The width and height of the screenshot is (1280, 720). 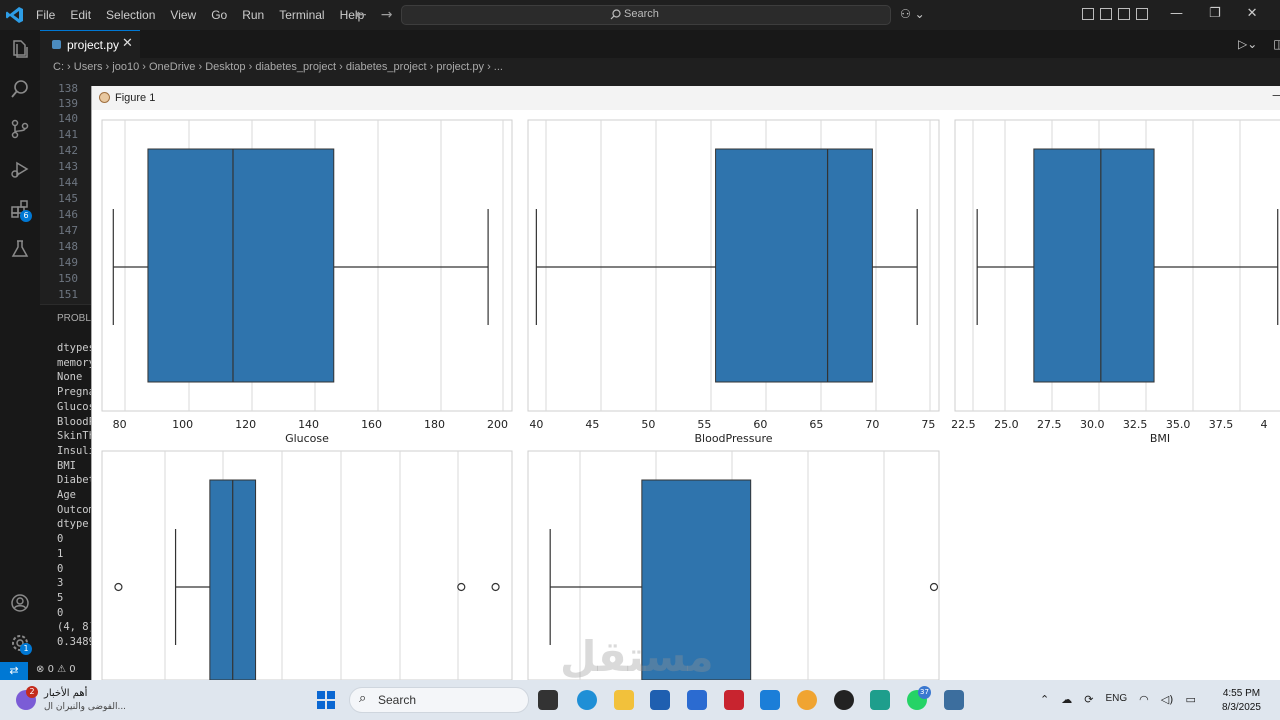 I want to click on toggle-sidebar-icon, so click(x=1106, y=14).